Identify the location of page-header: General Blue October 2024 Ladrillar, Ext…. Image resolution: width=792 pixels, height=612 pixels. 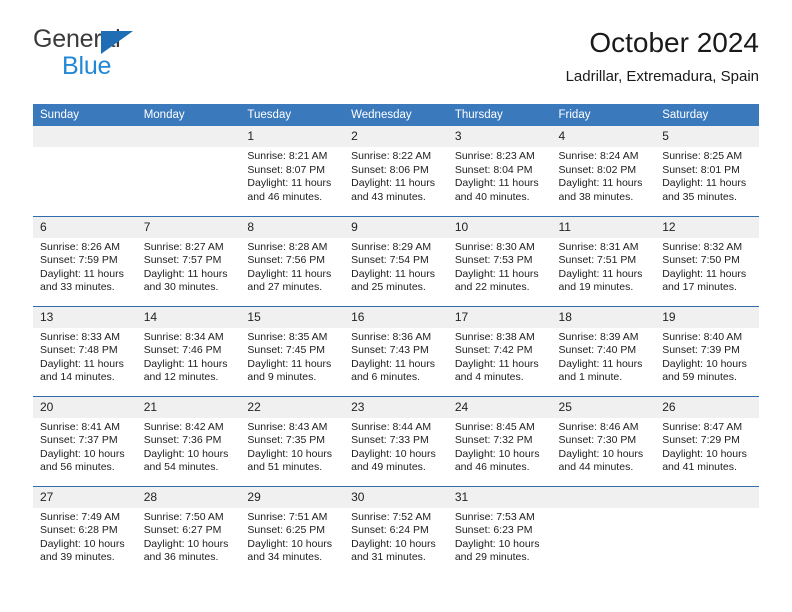
(396, 60).